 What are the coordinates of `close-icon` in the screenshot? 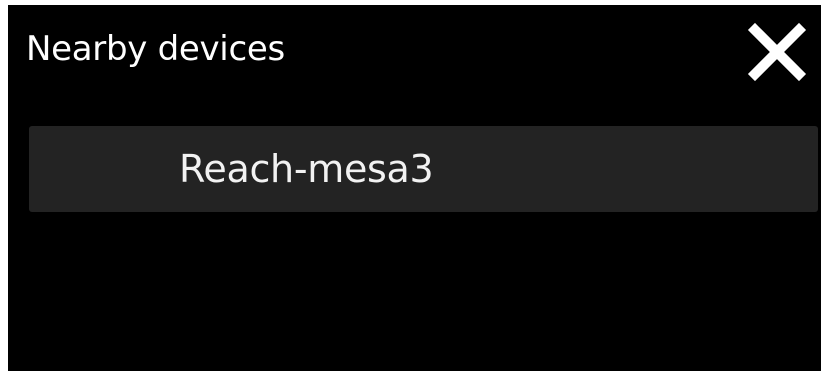 It's located at (777, 52).